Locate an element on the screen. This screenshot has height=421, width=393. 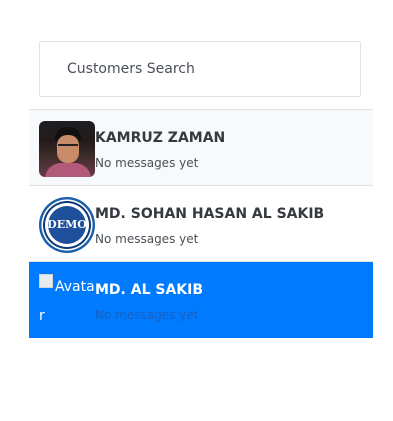
demo-avatar-label: DEMO is located at coordinates (67, 224).